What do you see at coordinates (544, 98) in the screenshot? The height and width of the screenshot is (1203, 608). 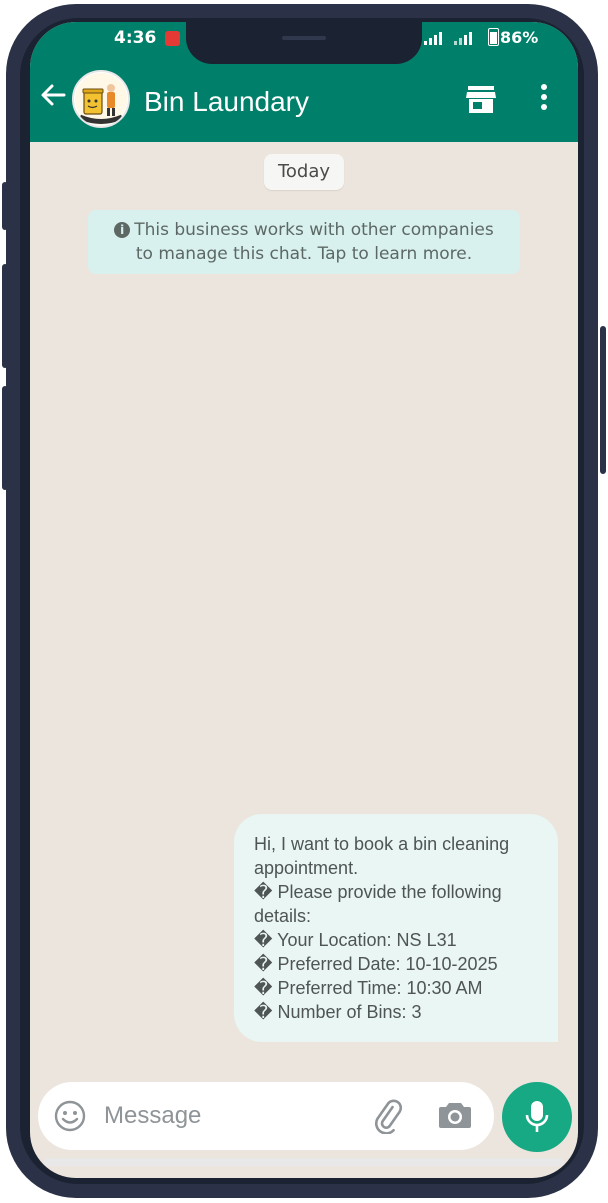 I see `more-vert-icon` at bounding box center [544, 98].